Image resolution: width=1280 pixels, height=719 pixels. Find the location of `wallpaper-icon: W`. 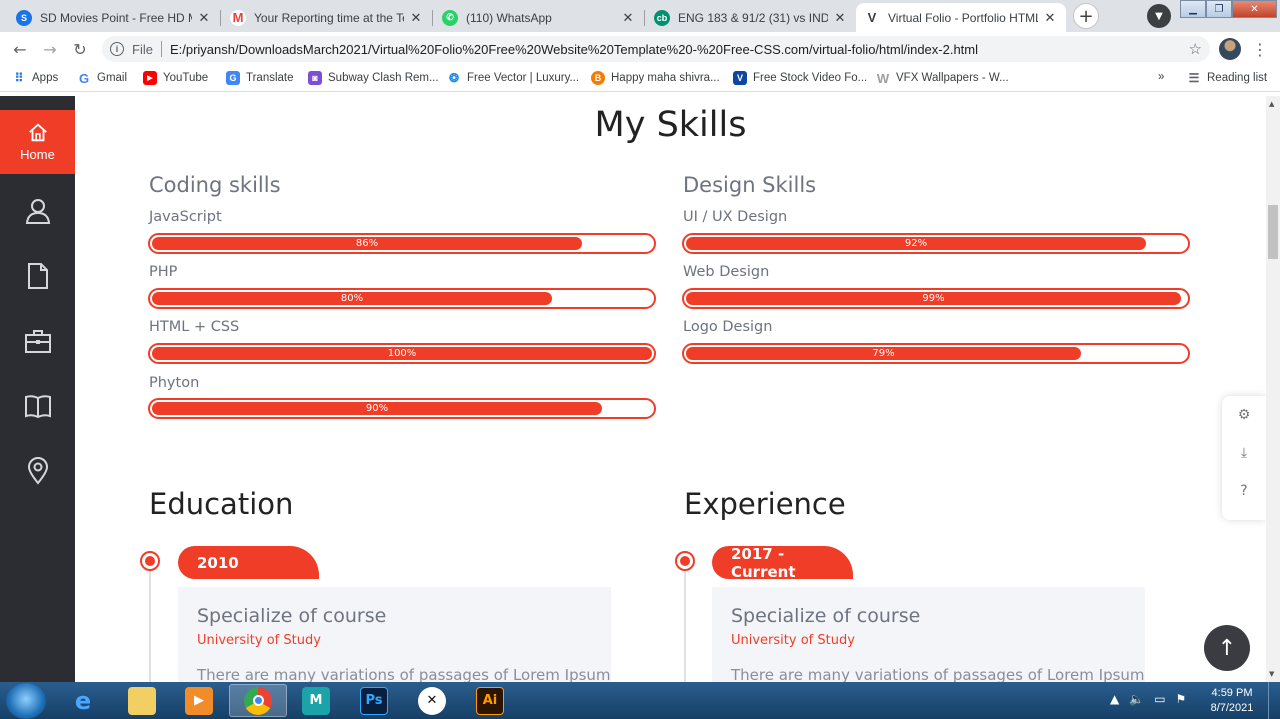

wallpaper-icon: W is located at coordinates (883, 78).